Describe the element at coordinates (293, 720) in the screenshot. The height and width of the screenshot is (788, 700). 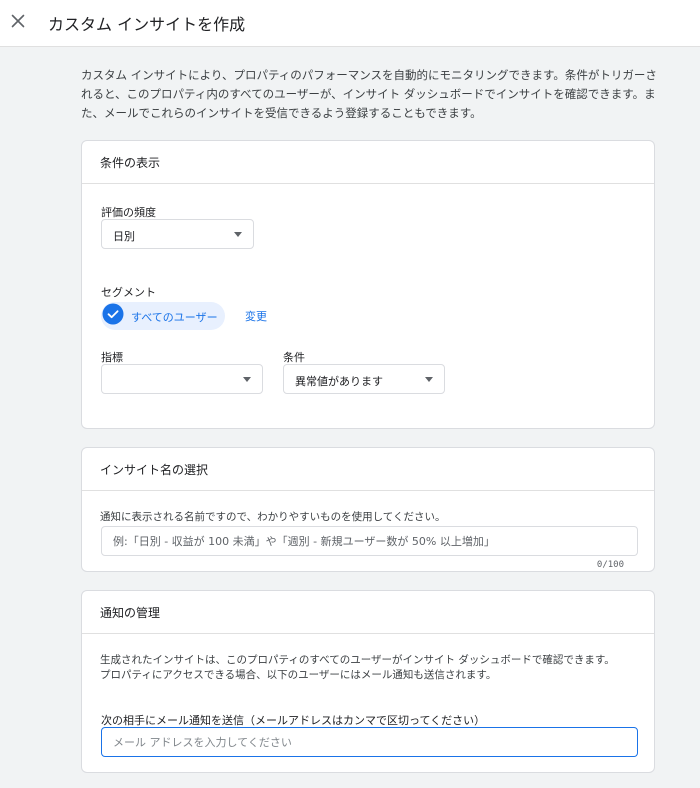
I see `email-label: 次の相手にメール通知を送信（メールアドレスはカンマで区切ってください）` at that location.